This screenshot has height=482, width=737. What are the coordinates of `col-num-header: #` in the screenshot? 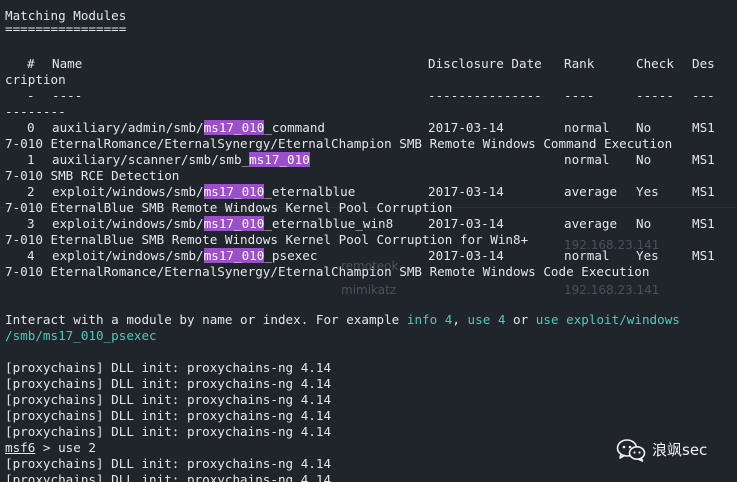 It's located at (31, 63).